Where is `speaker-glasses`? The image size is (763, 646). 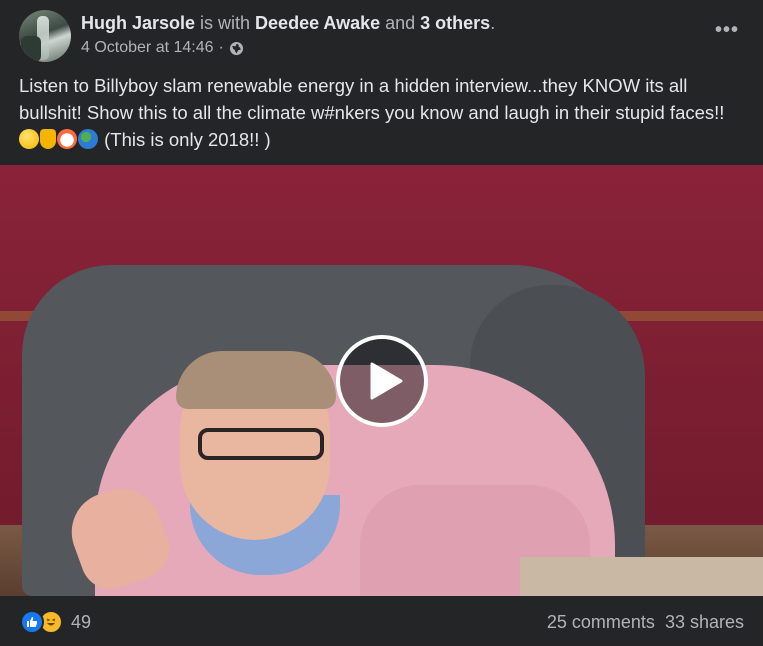
speaker-glasses is located at coordinates (261, 444).